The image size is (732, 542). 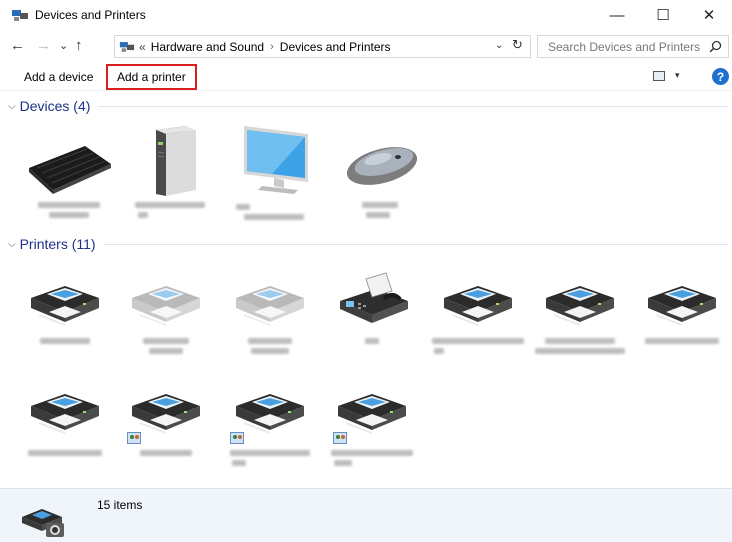 What do you see at coordinates (151, 77) in the screenshot?
I see `add-printer-button: Add a printer` at bounding box center [151, 77].